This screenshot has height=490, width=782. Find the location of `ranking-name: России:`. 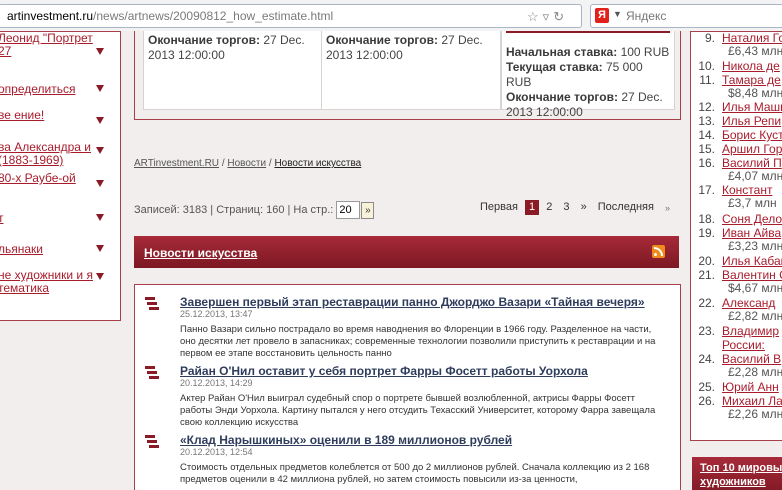

ranking-name: России: is located at coordinates (743, 345).